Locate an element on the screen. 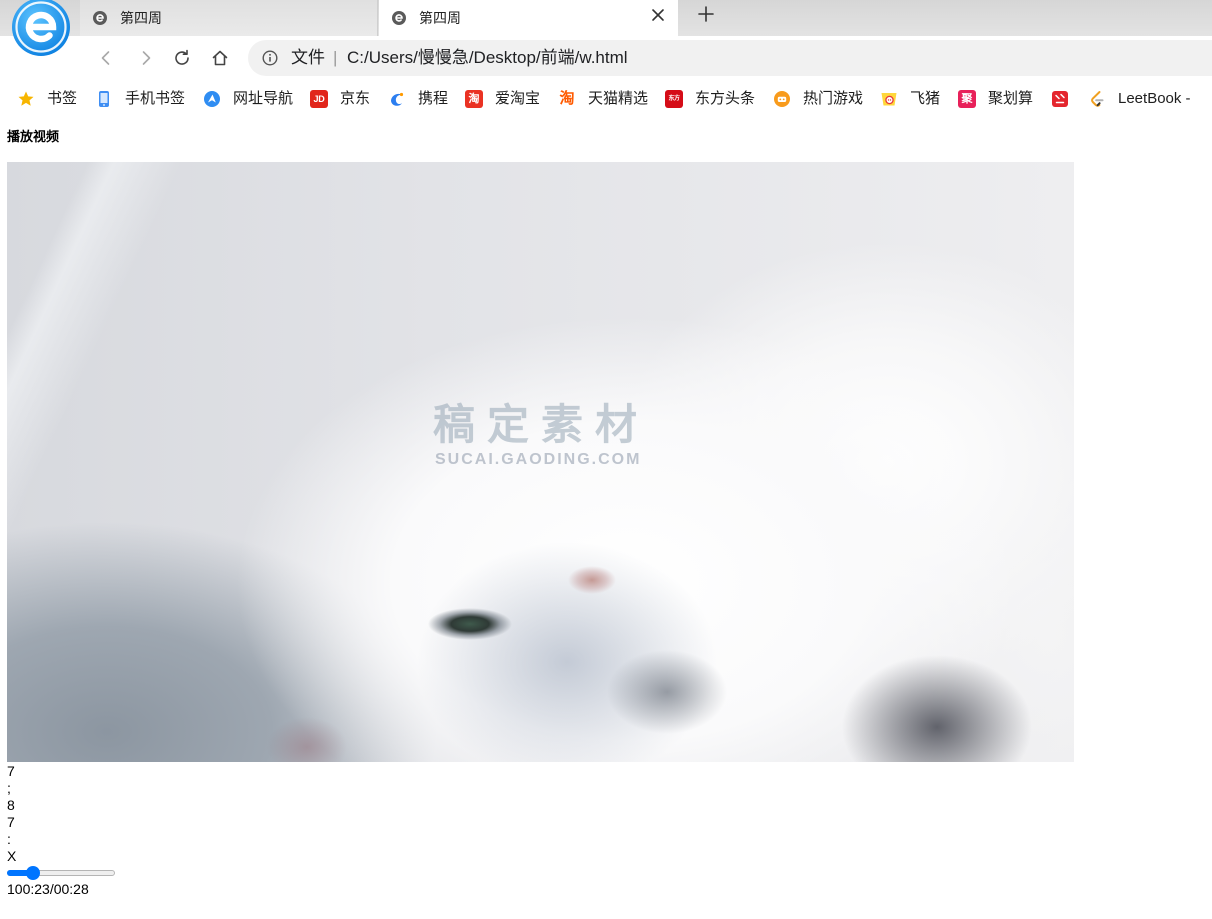  red-bookmark-icon is located at coordinates (1060, 99).